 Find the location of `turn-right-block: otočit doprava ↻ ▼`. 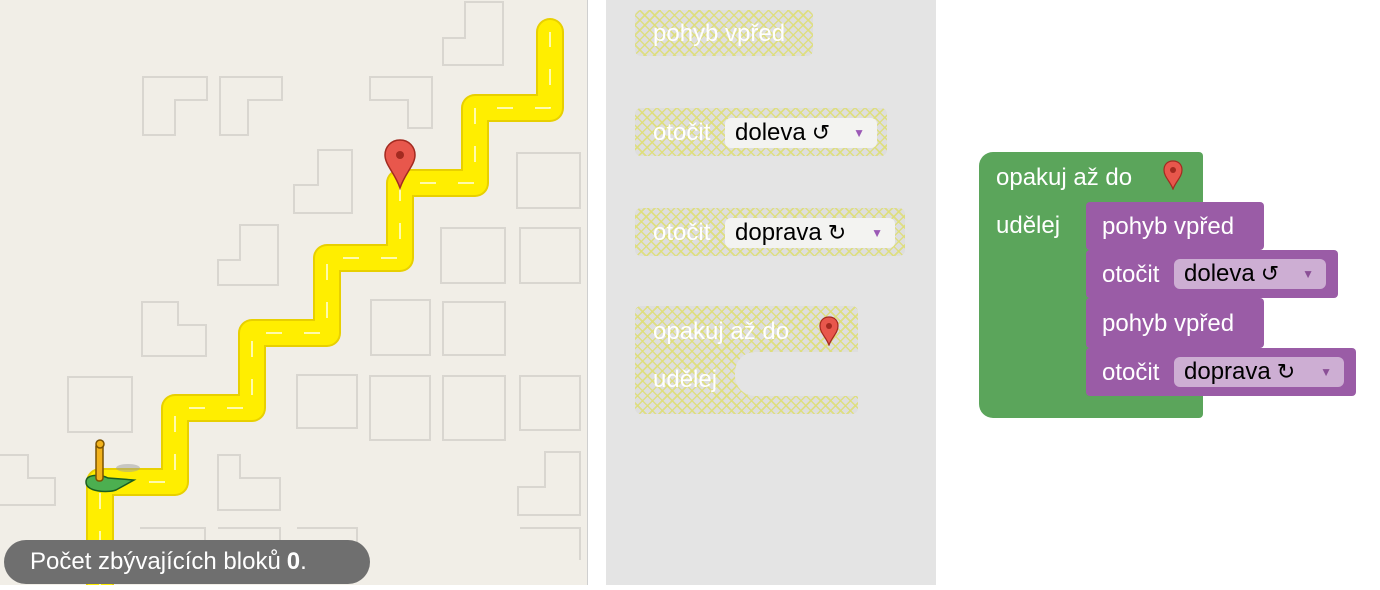

turn-right-block: otočit doprava ↻ ▼ is located at coordinates (1221, 372).